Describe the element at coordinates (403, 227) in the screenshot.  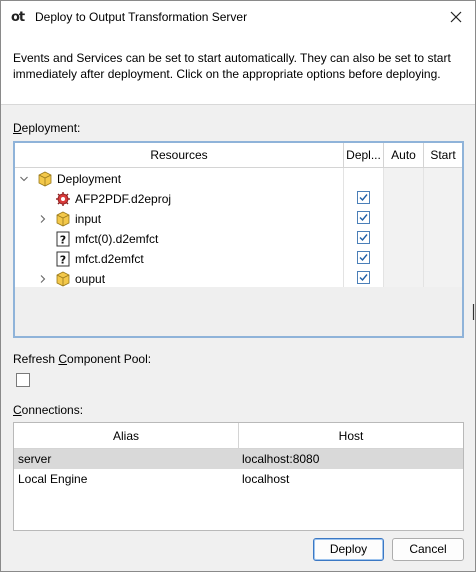
I see `auto-column` at that location.